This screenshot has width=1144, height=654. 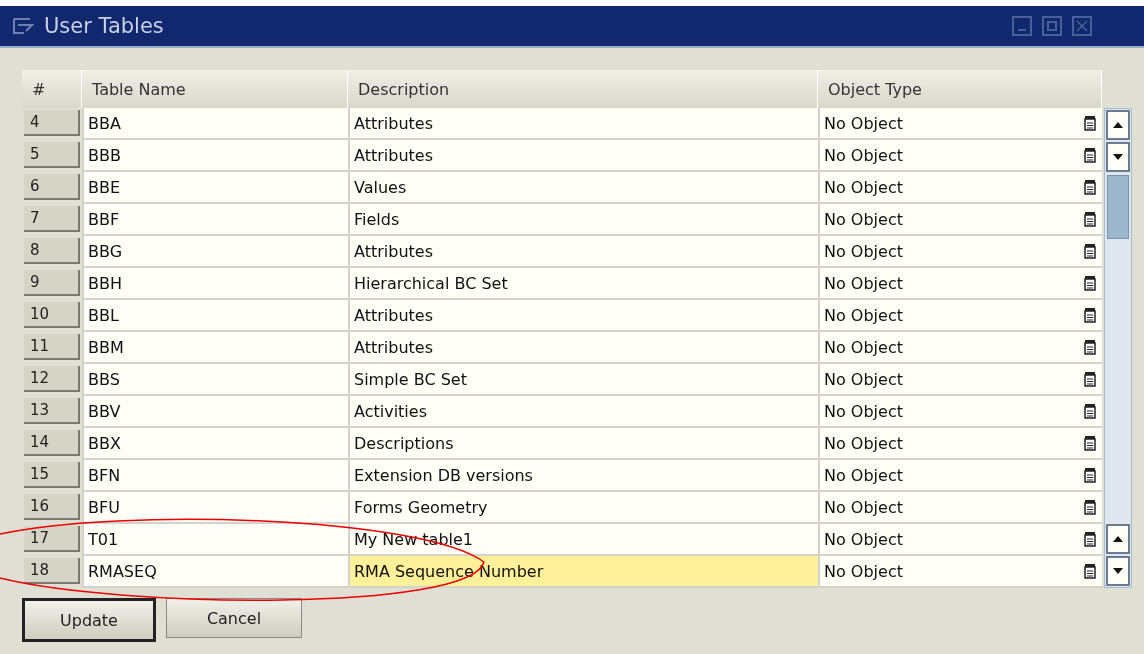 I want to click on row-number: 13, so click(x=52, y=411).